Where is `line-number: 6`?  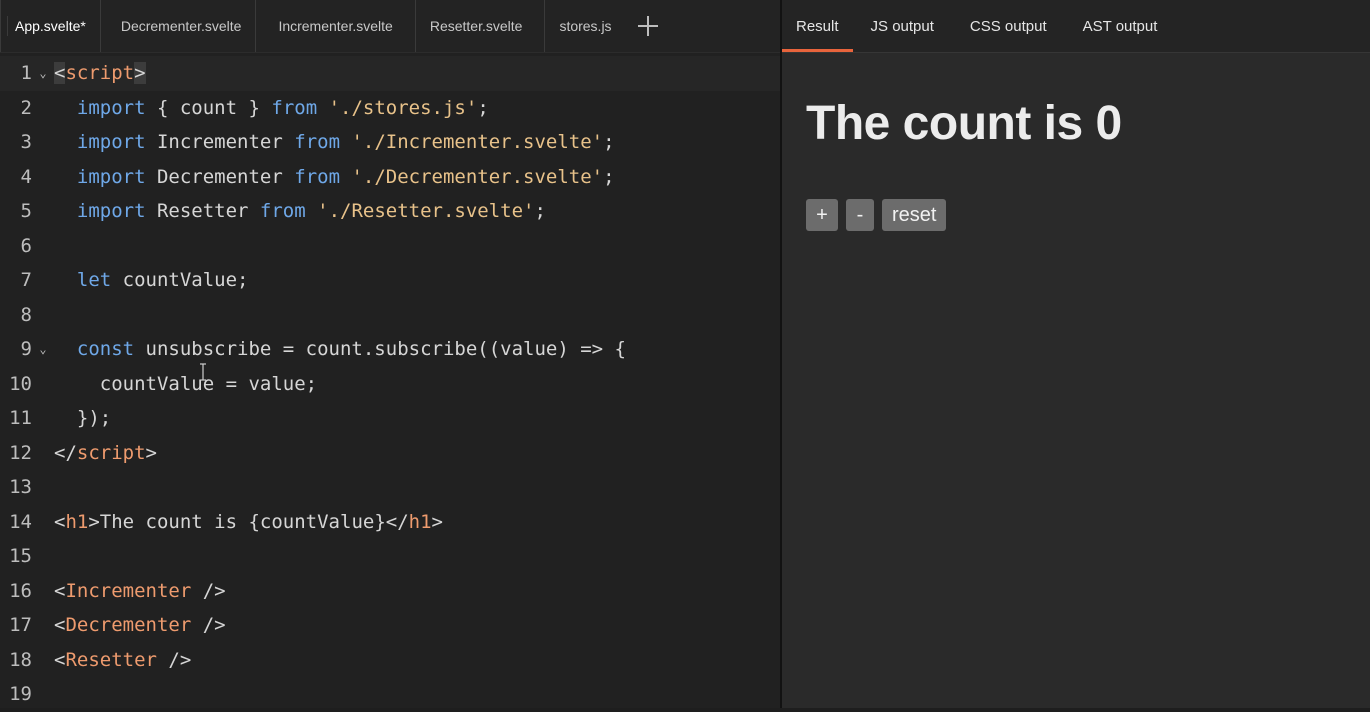 line-number: 6 is located at coordinates (26, 245).